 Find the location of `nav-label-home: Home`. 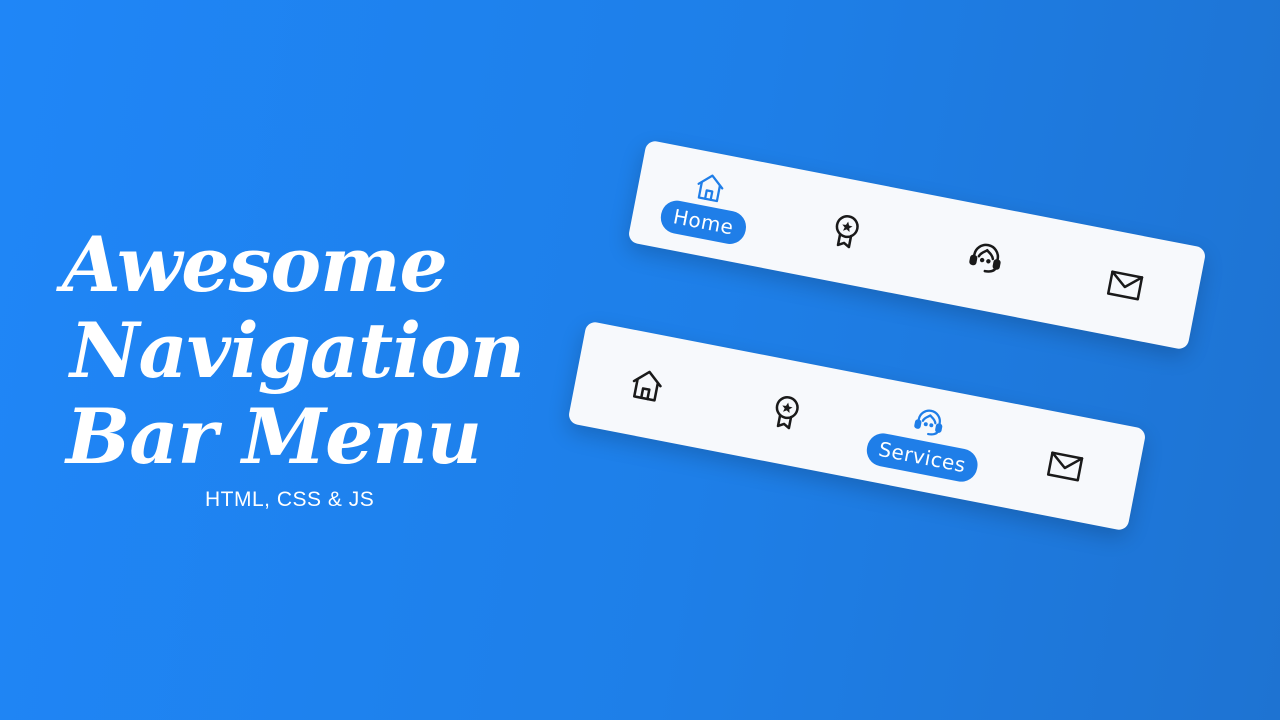

nav-label-home: Home is located at coordinates (703, 222).